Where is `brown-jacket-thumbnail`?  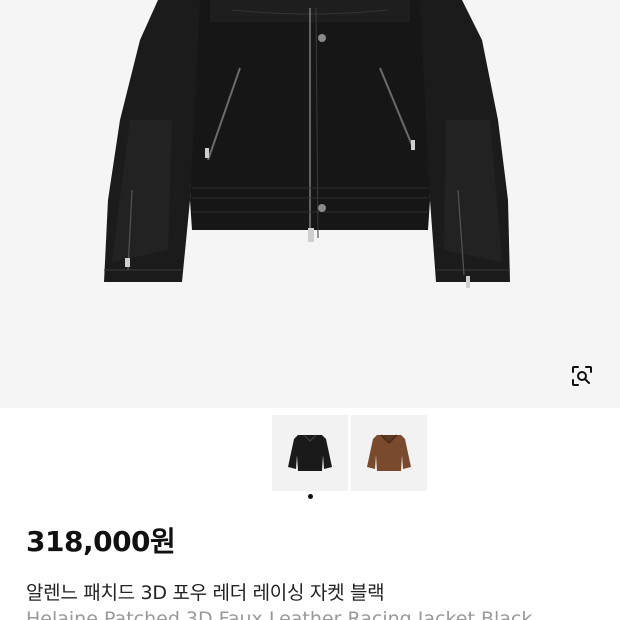 brown-jacket-thumbnail is located at coordinates (389, 452).